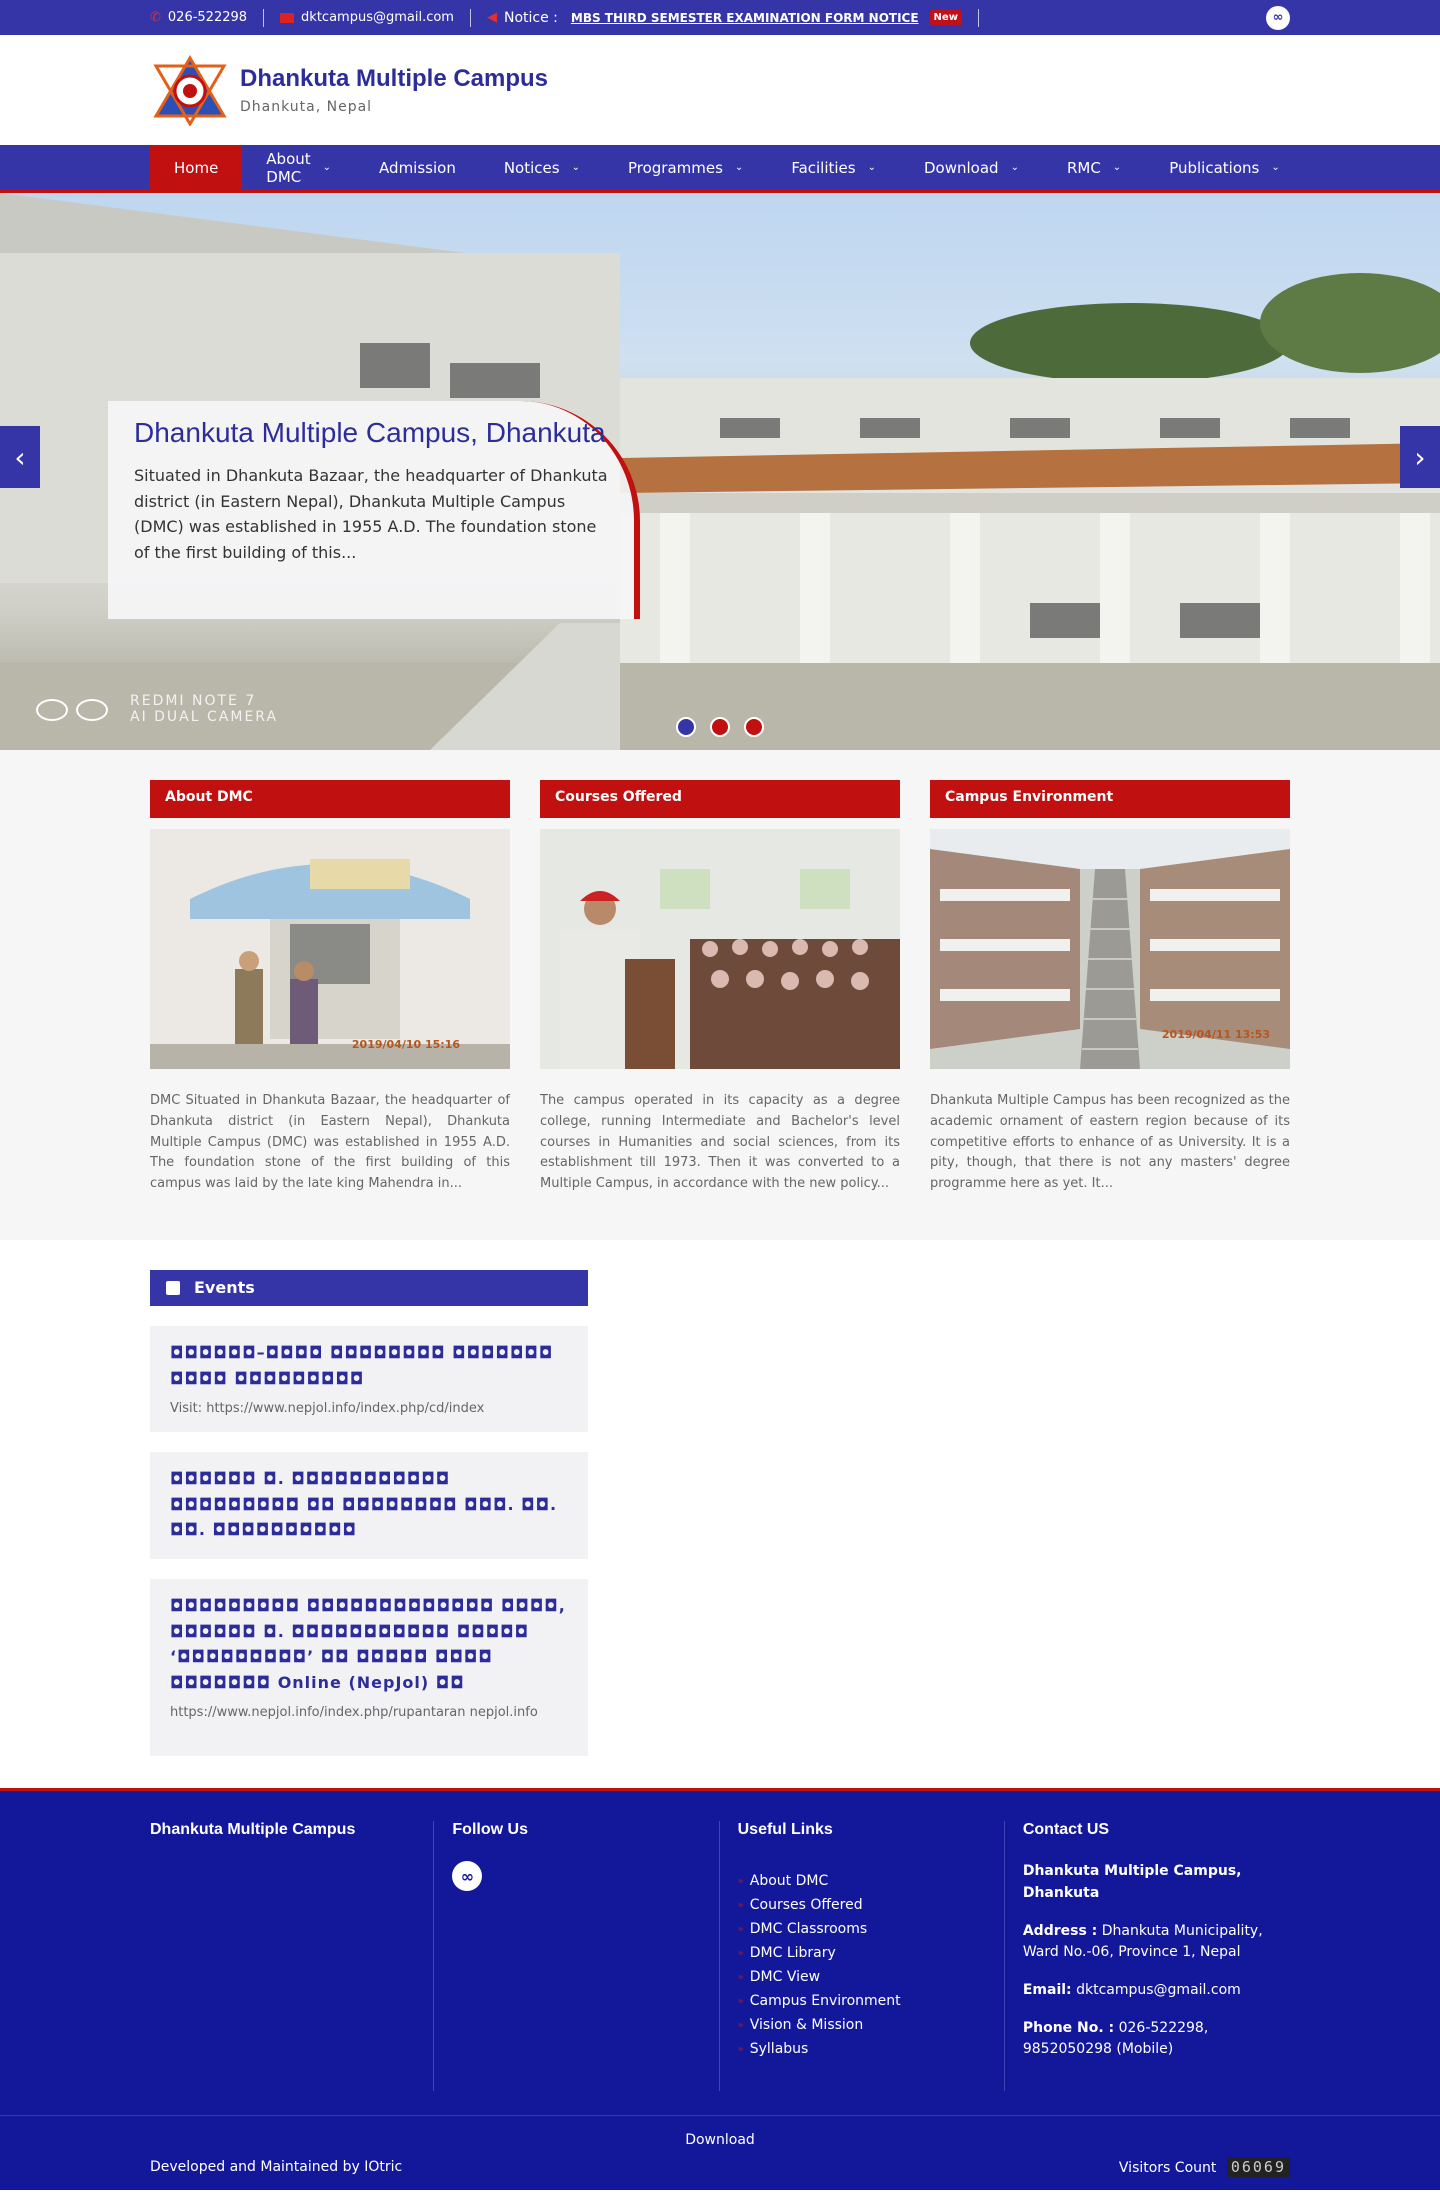 The image size is (1440, 2199). What do you see at coordinates (806, 1905) in the screenshot?
I see `footer-link-label: Courses Offered` at bounding box center [806, 1905].